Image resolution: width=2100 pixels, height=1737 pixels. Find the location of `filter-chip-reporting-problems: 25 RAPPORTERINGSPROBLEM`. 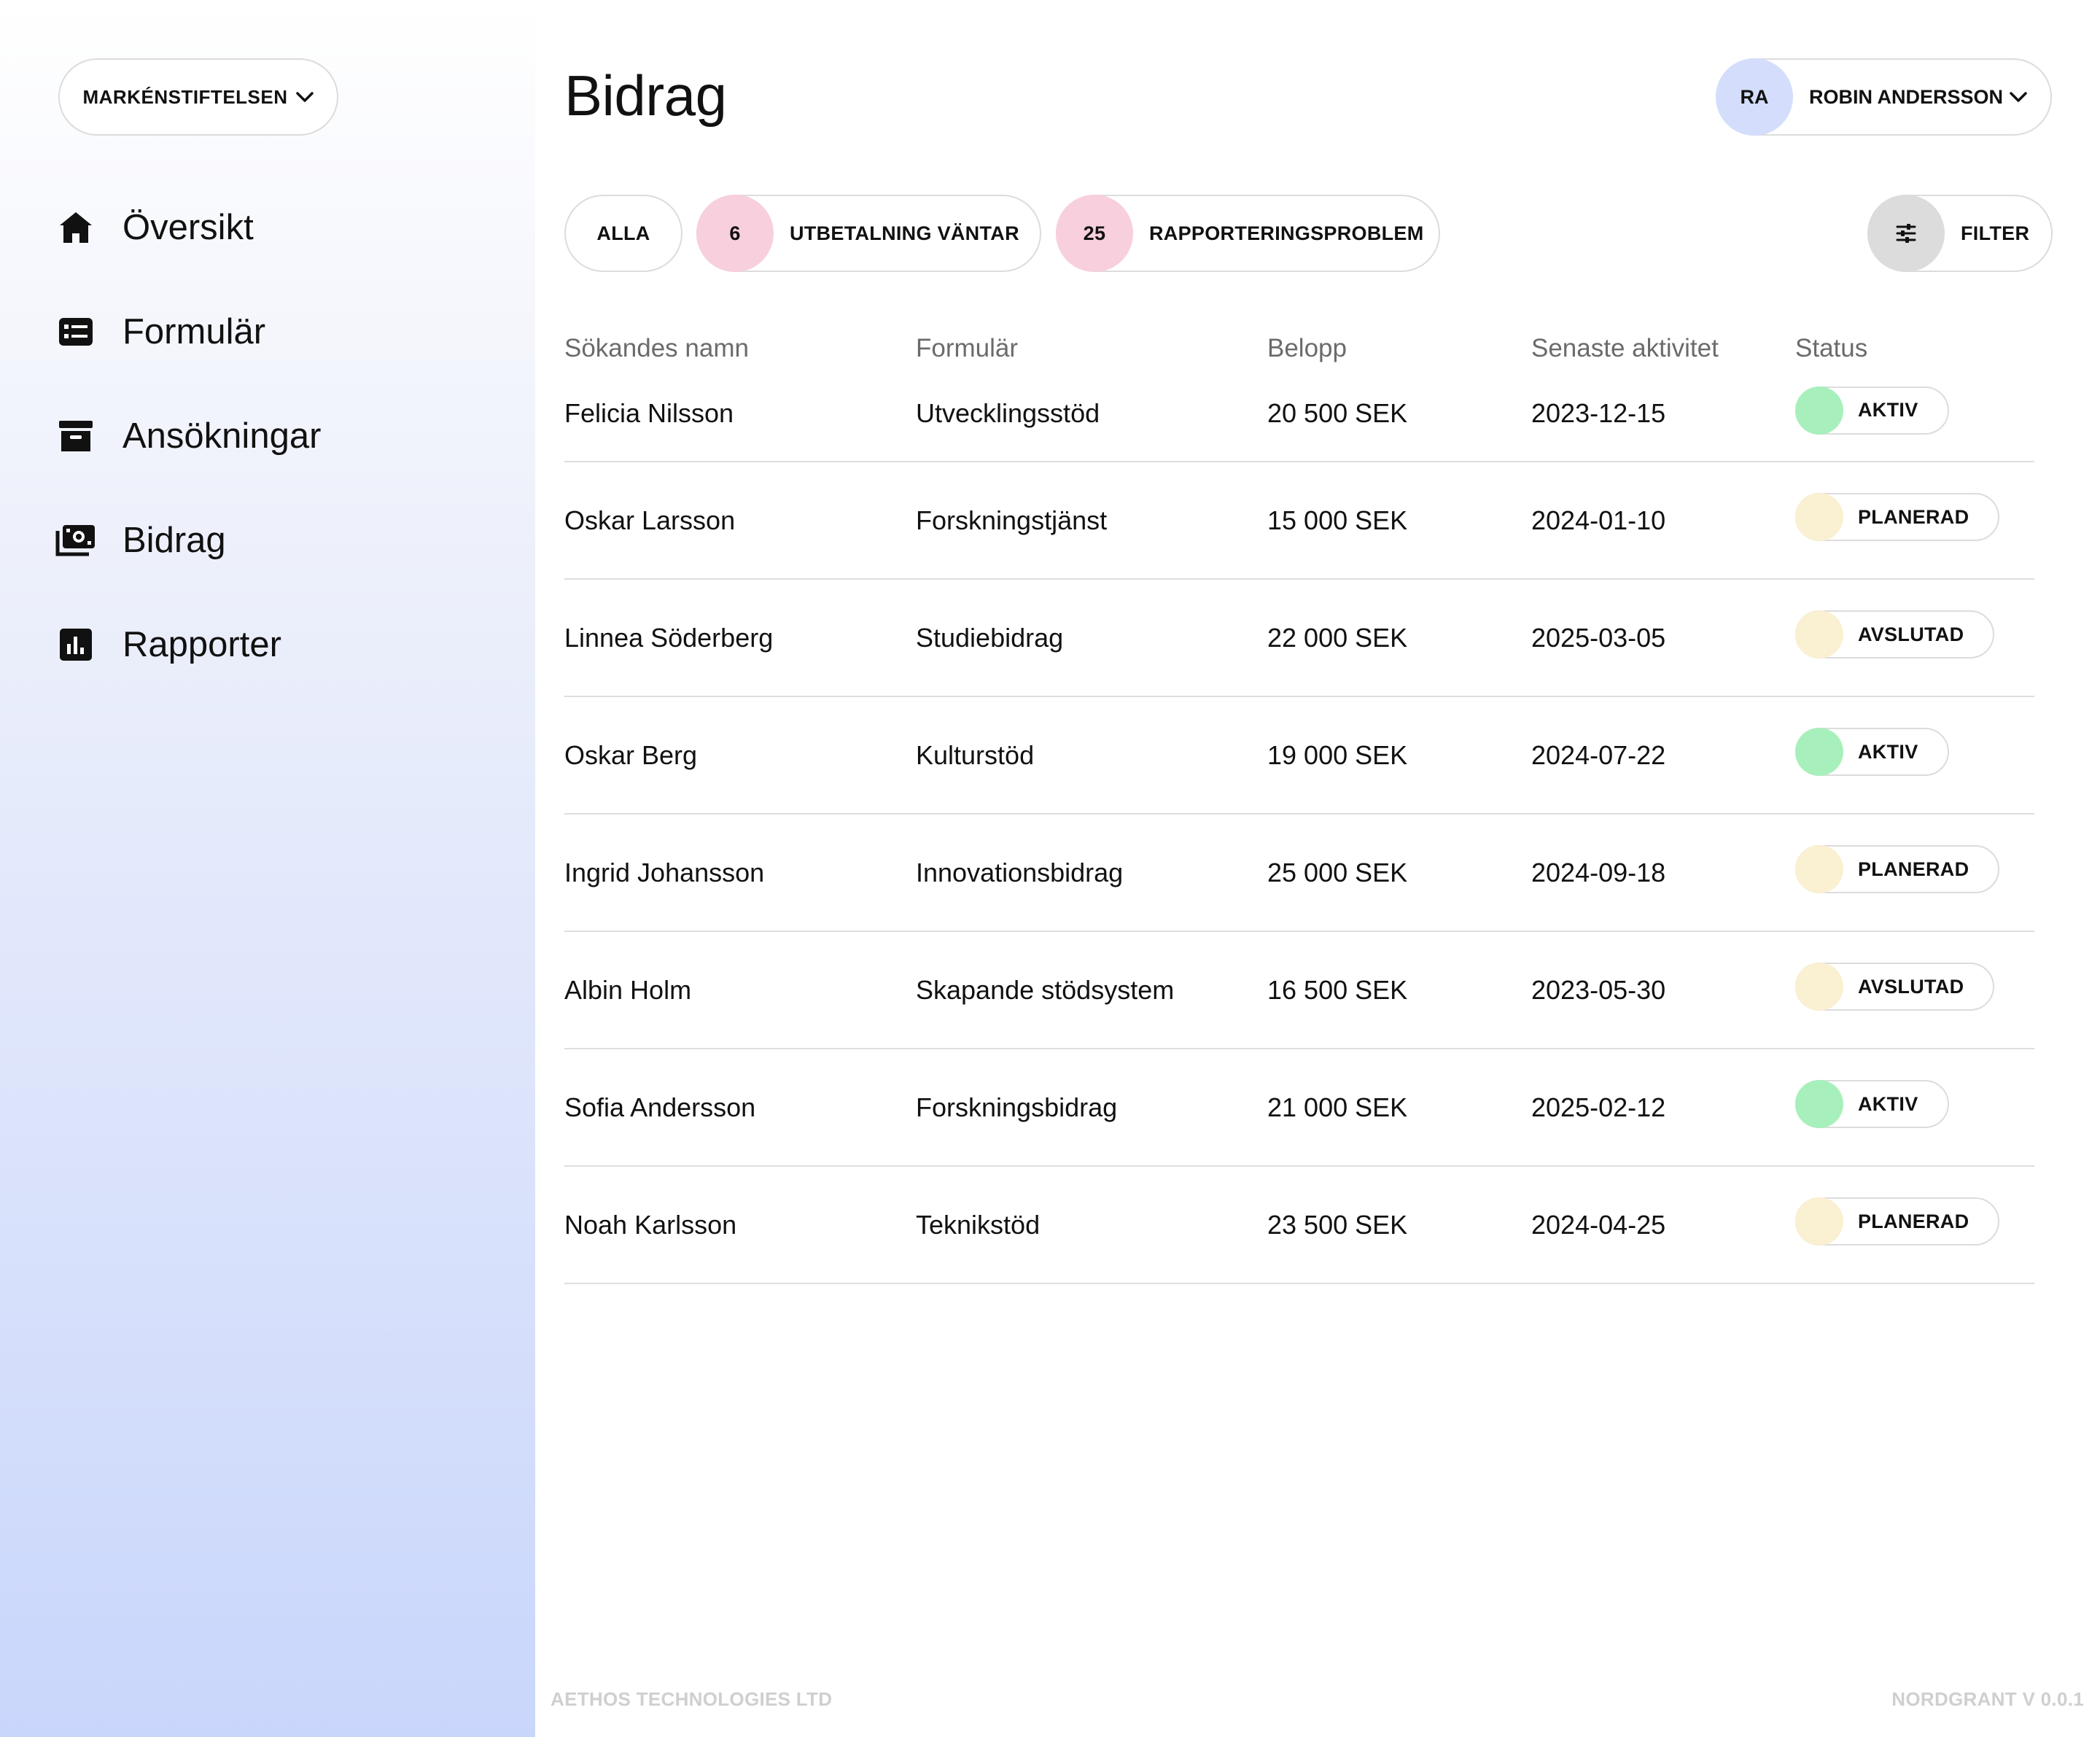

filter-chip-reporting-problems: 25 RAPPORTERINGSPROBLEM is located at coordinates (1248, 233).